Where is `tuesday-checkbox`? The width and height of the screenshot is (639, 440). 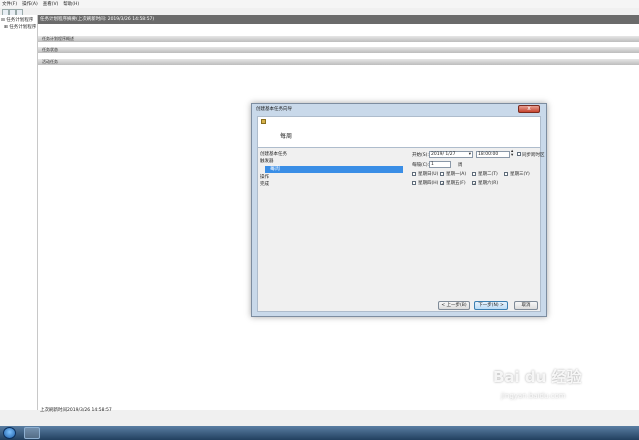 tuesday-checkbox is located at coordinates (474, 174).